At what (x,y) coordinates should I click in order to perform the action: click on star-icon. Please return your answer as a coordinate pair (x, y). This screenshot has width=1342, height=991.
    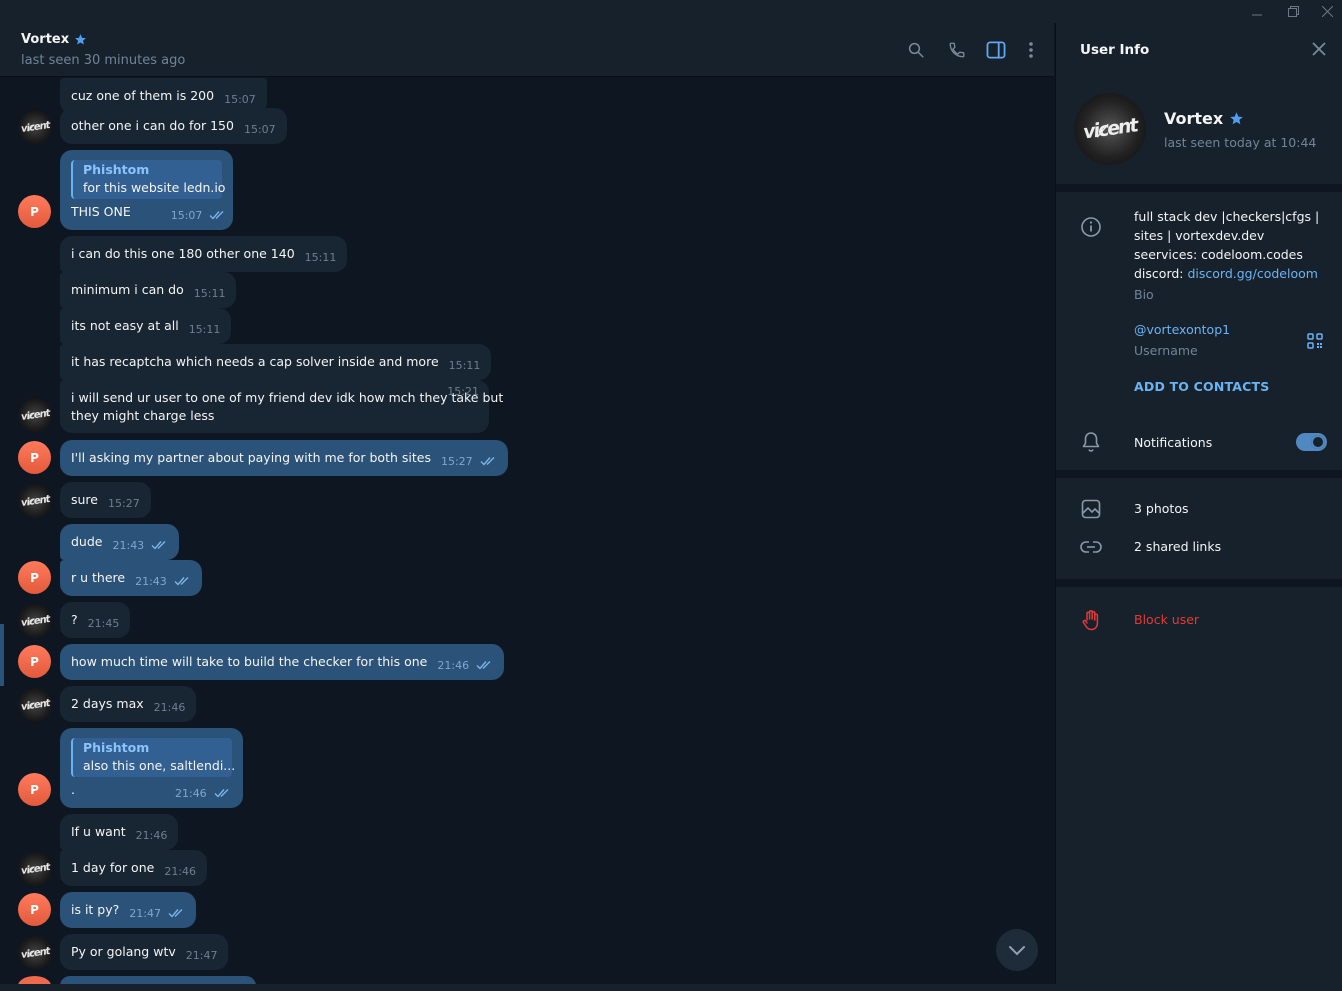
    Looking at the image, I should click on (1236, 118).